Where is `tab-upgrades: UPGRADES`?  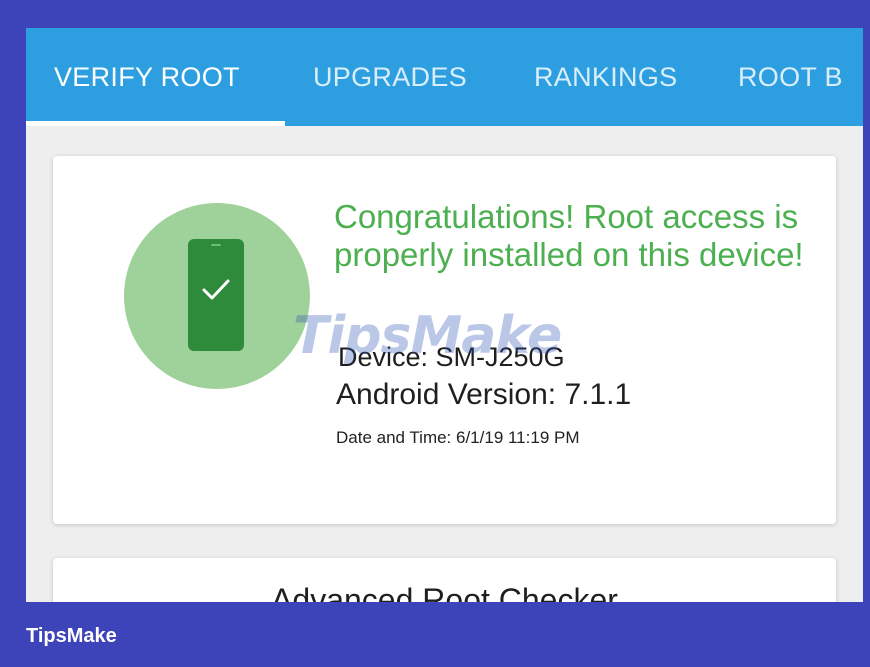 tab-upgrades: UPGRADES is located at coordinates (390, 77).